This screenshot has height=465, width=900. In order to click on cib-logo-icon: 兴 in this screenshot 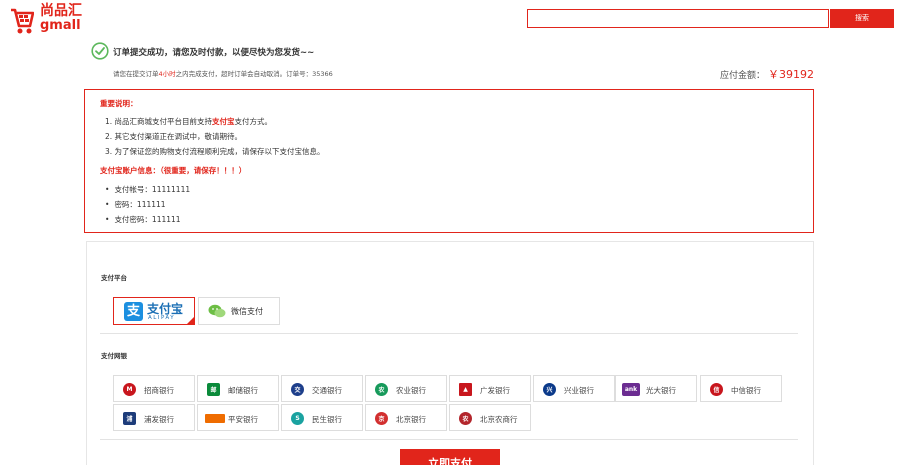, I will do `click(549, 389)`.